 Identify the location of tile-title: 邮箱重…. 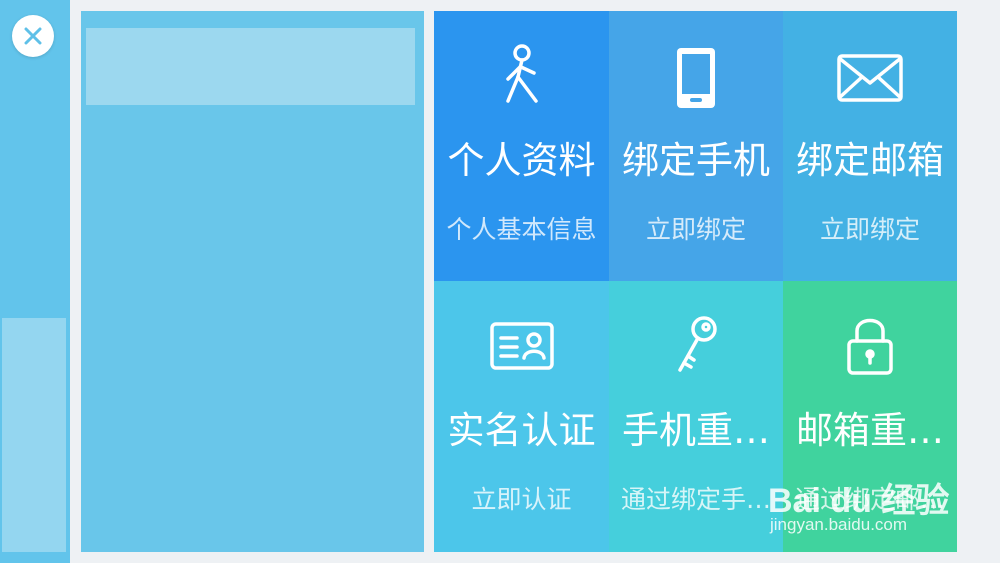
(870, 430).